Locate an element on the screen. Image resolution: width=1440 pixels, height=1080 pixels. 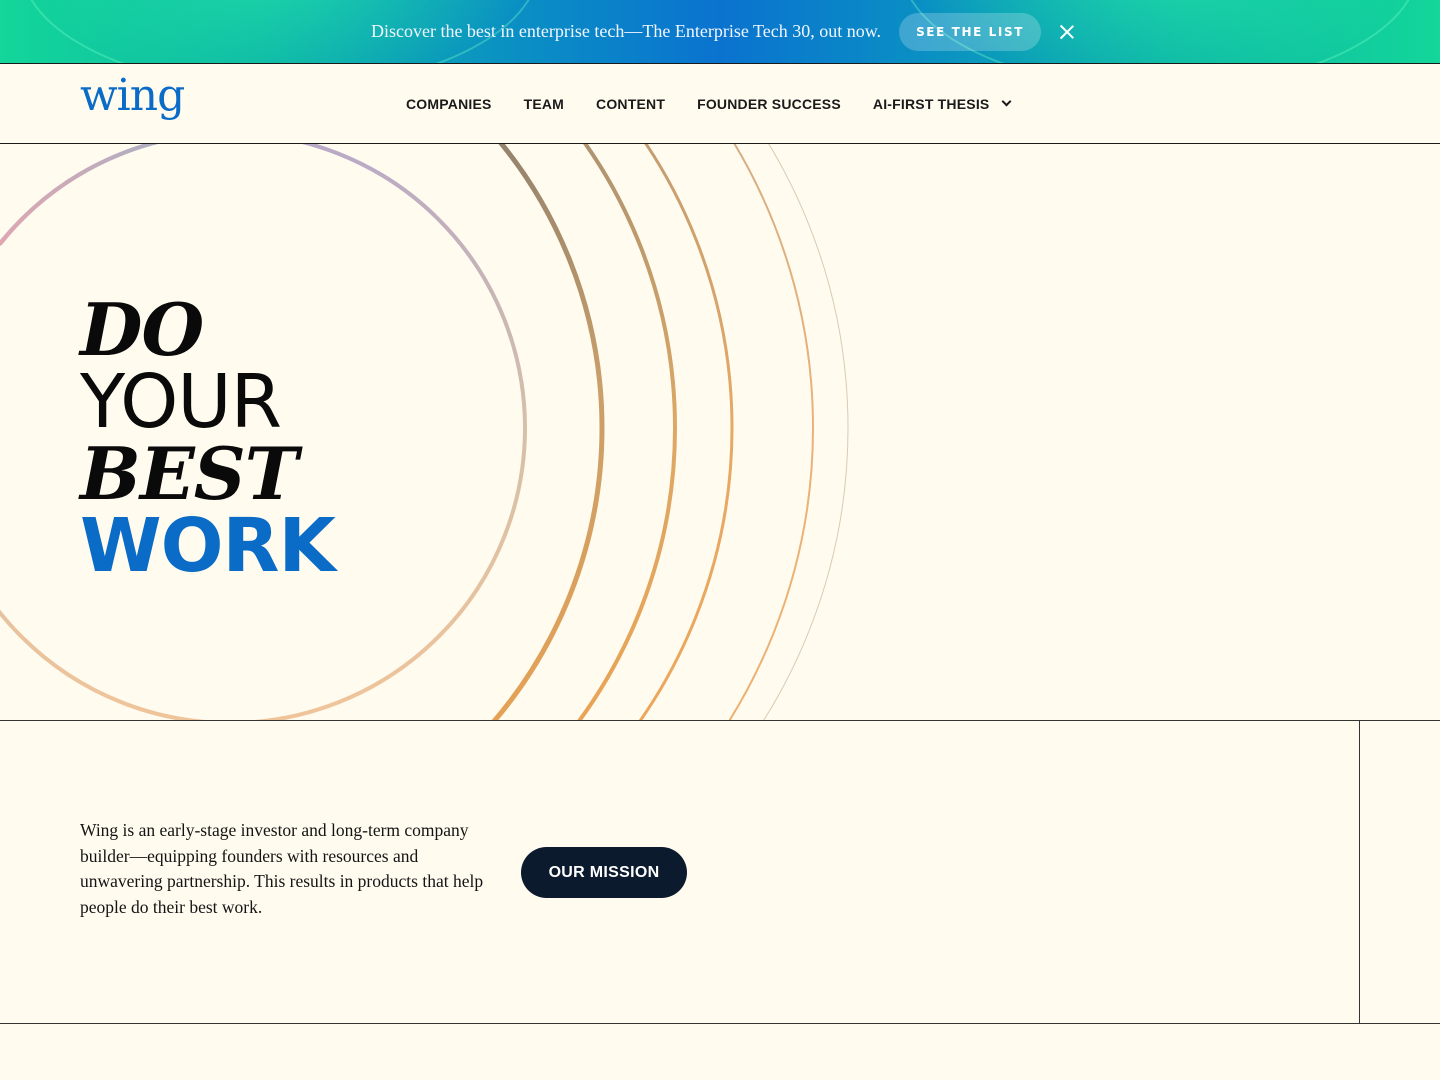
section-divider is located at coordinates (1359, 872).